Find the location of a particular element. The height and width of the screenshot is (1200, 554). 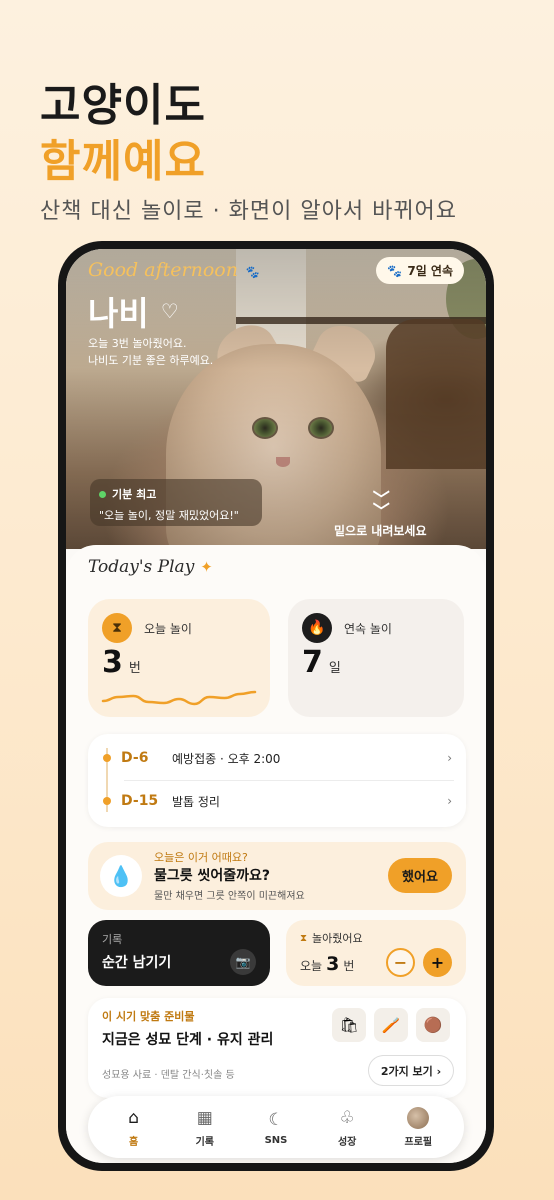

sparkline-path is located at coordinates (179, 698).